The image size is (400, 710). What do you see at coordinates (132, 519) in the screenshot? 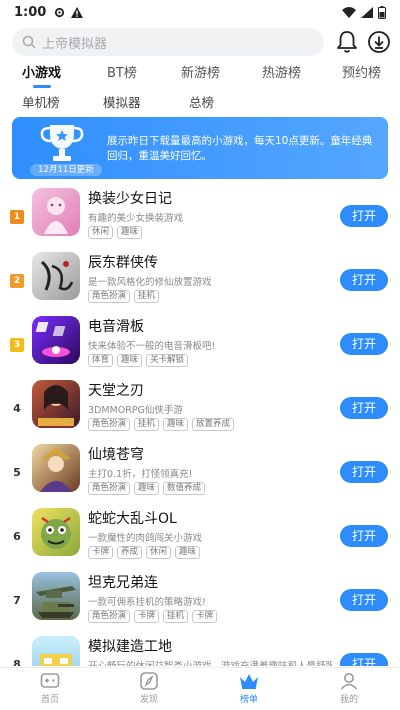
I see `app-name: 蛇蛇大乱斗OL` at bounding box center [132, 519].